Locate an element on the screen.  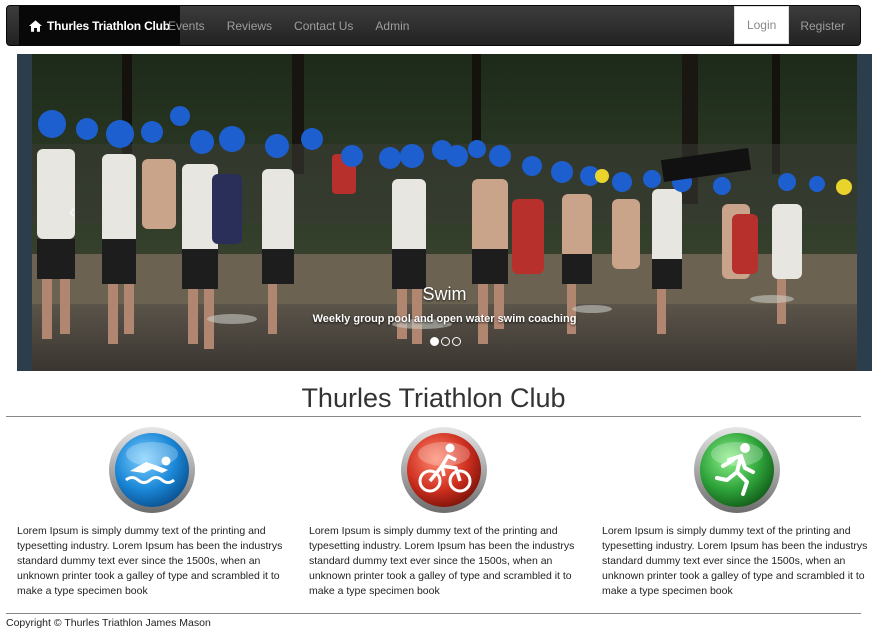
brand-link: Thurles Triathlon Club is located at coordinates (99, 25).